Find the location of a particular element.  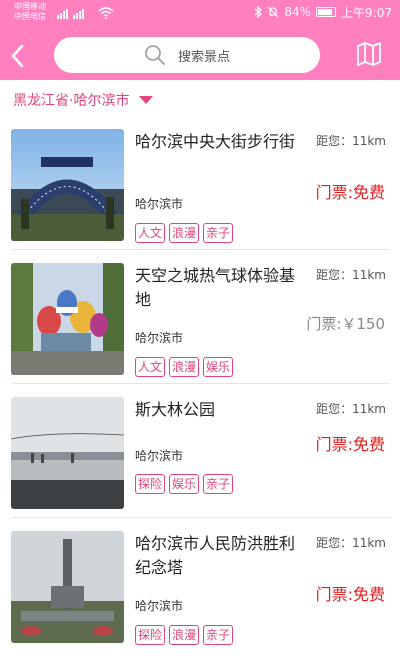

spot-tags: 人文 浪漫 亲子 is located at coordinates (184, 233).